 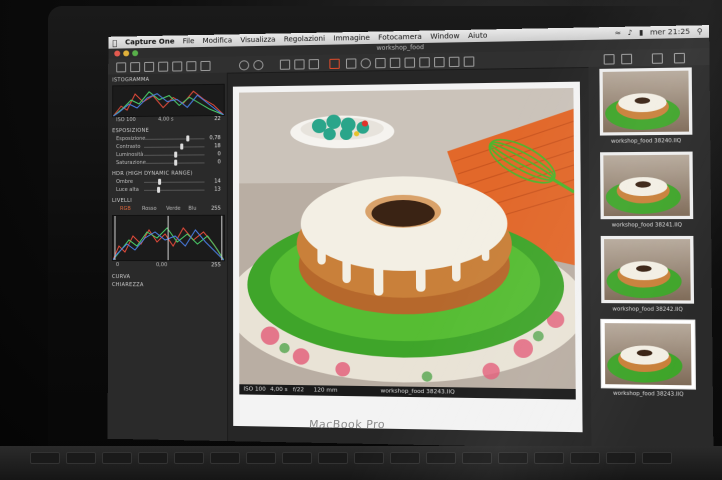 What do you see at coordinates (168, 191) in the screenshot?
I see `highlights-row: Luce alta 13` at bounding box center [168, 191].